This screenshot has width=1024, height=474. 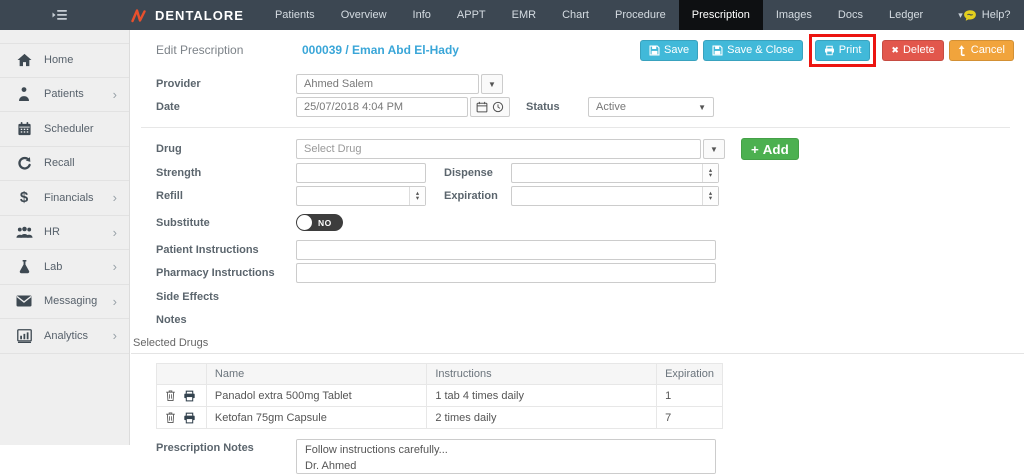 What do you see at coordinates (316, 374) in the screenshot?
I see `column-header-name: Name` at bounding box center [316, 374].